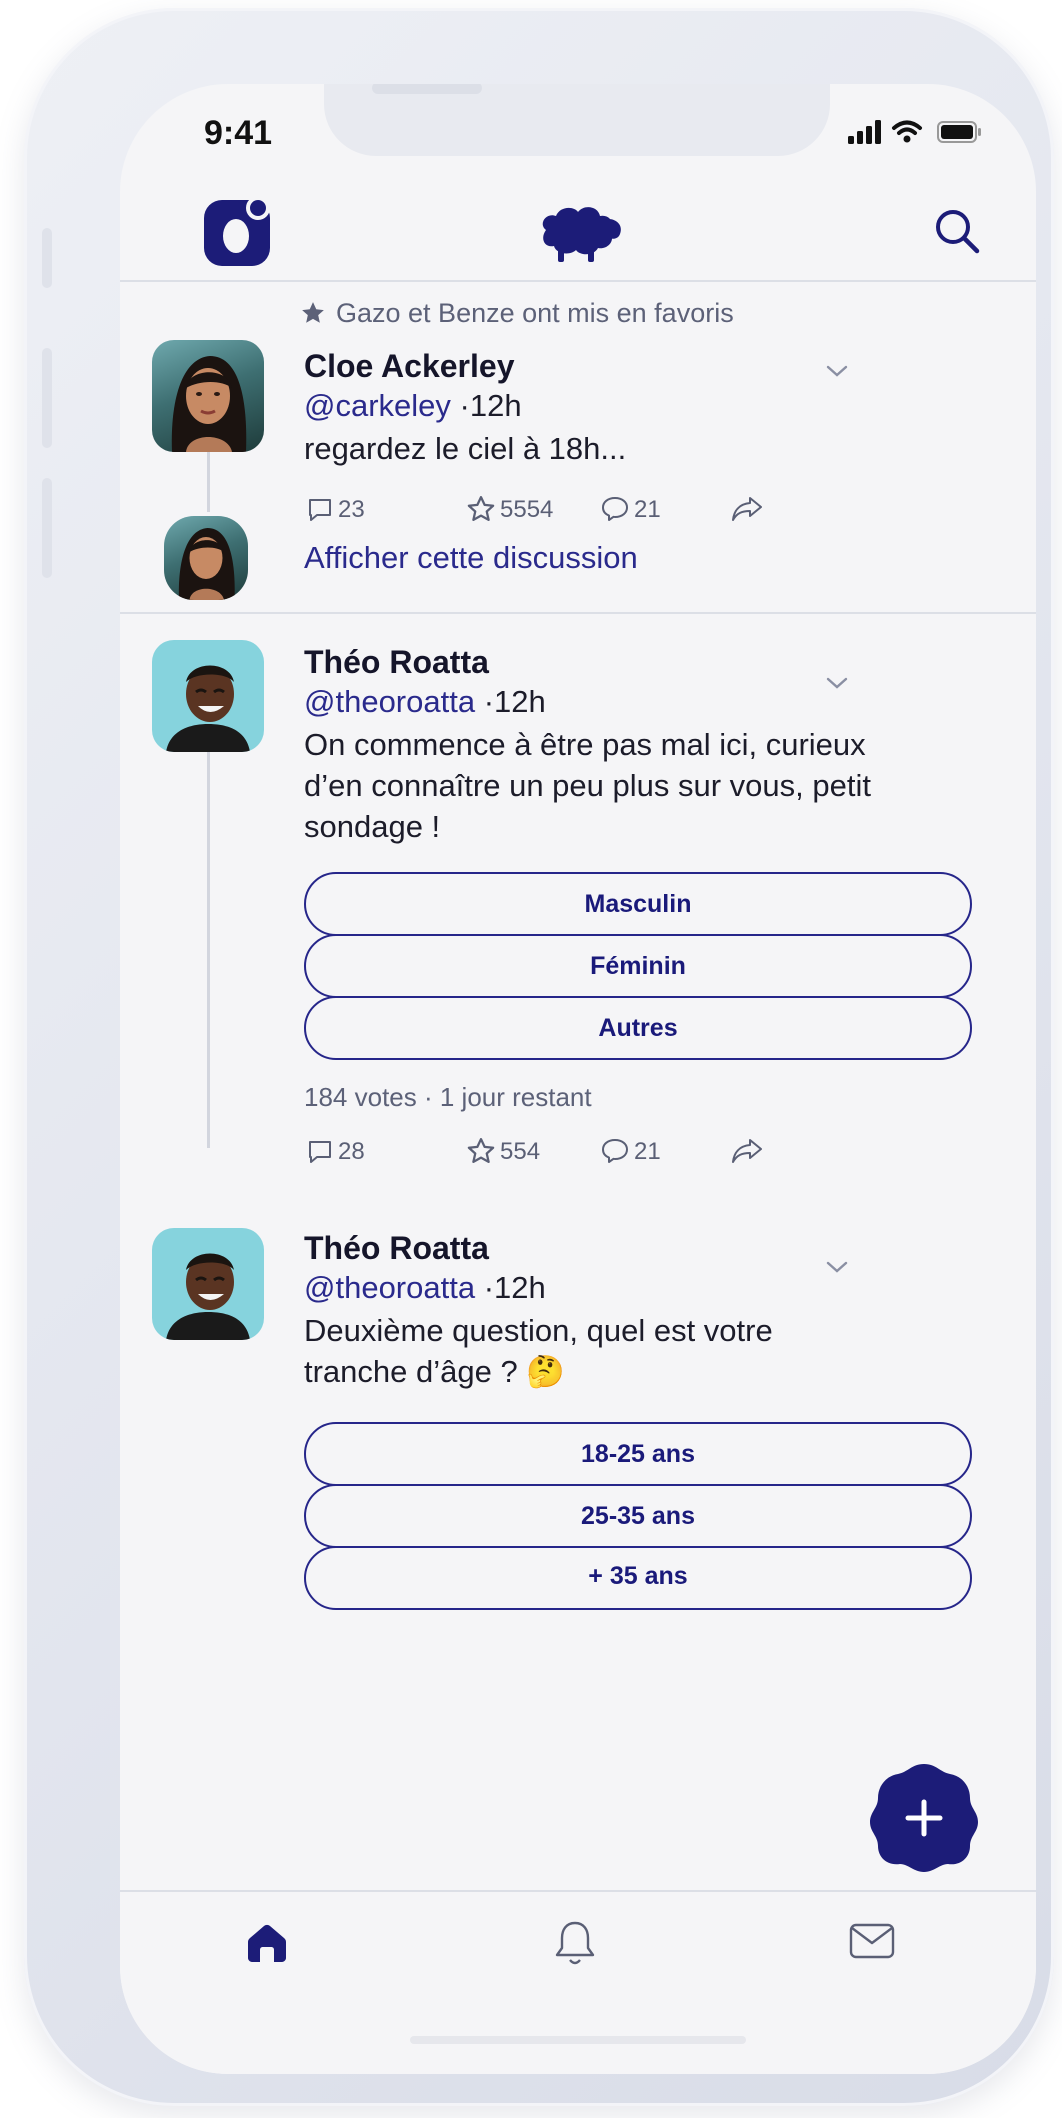 The image size is (1062, 2118). Describe the element at coordinates (520, 1151) in the screenshot. I see `like-count: 554` at that location.